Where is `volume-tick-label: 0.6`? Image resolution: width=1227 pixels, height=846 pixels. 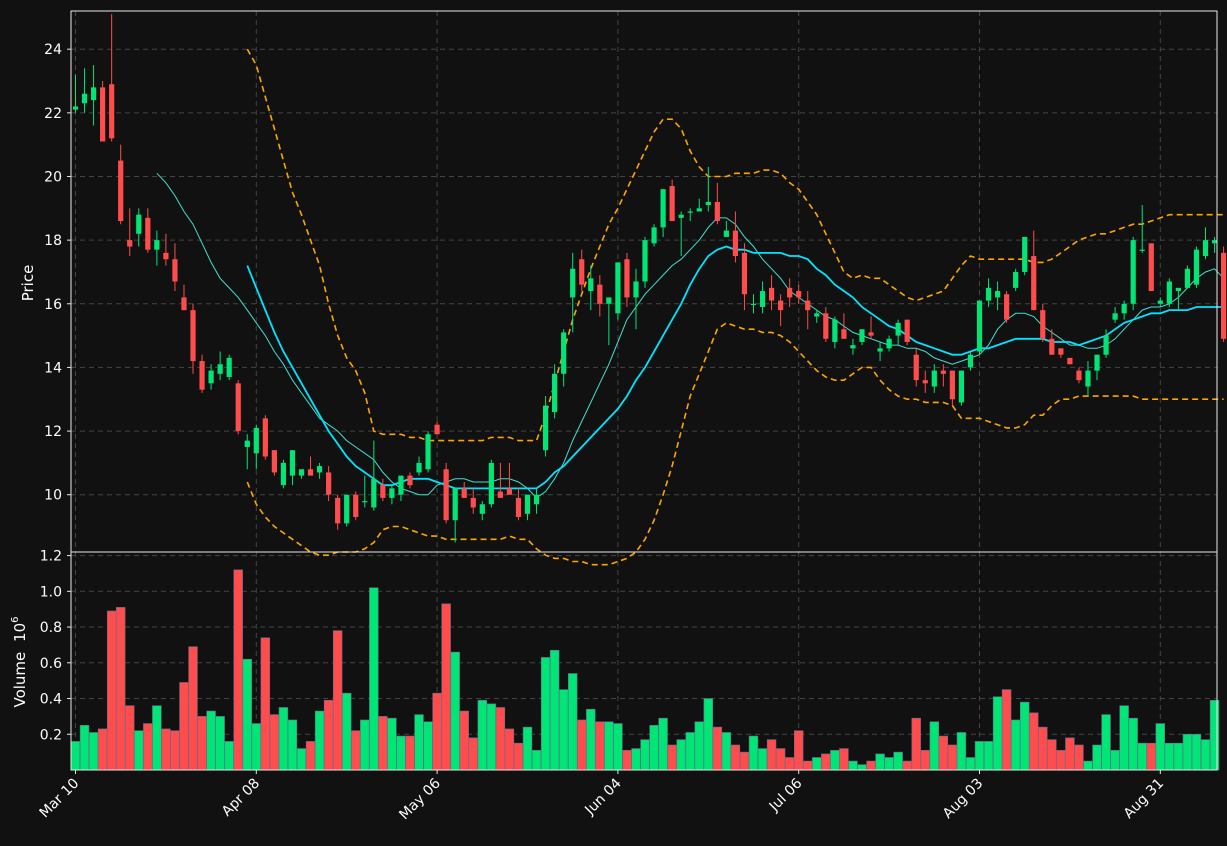
volume-tick-label: 0.6 is located at coordinates (51, 664).